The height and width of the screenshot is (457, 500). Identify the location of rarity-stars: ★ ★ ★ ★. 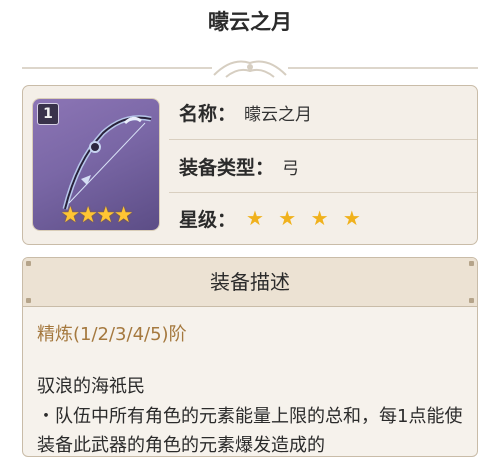
(305, 218).